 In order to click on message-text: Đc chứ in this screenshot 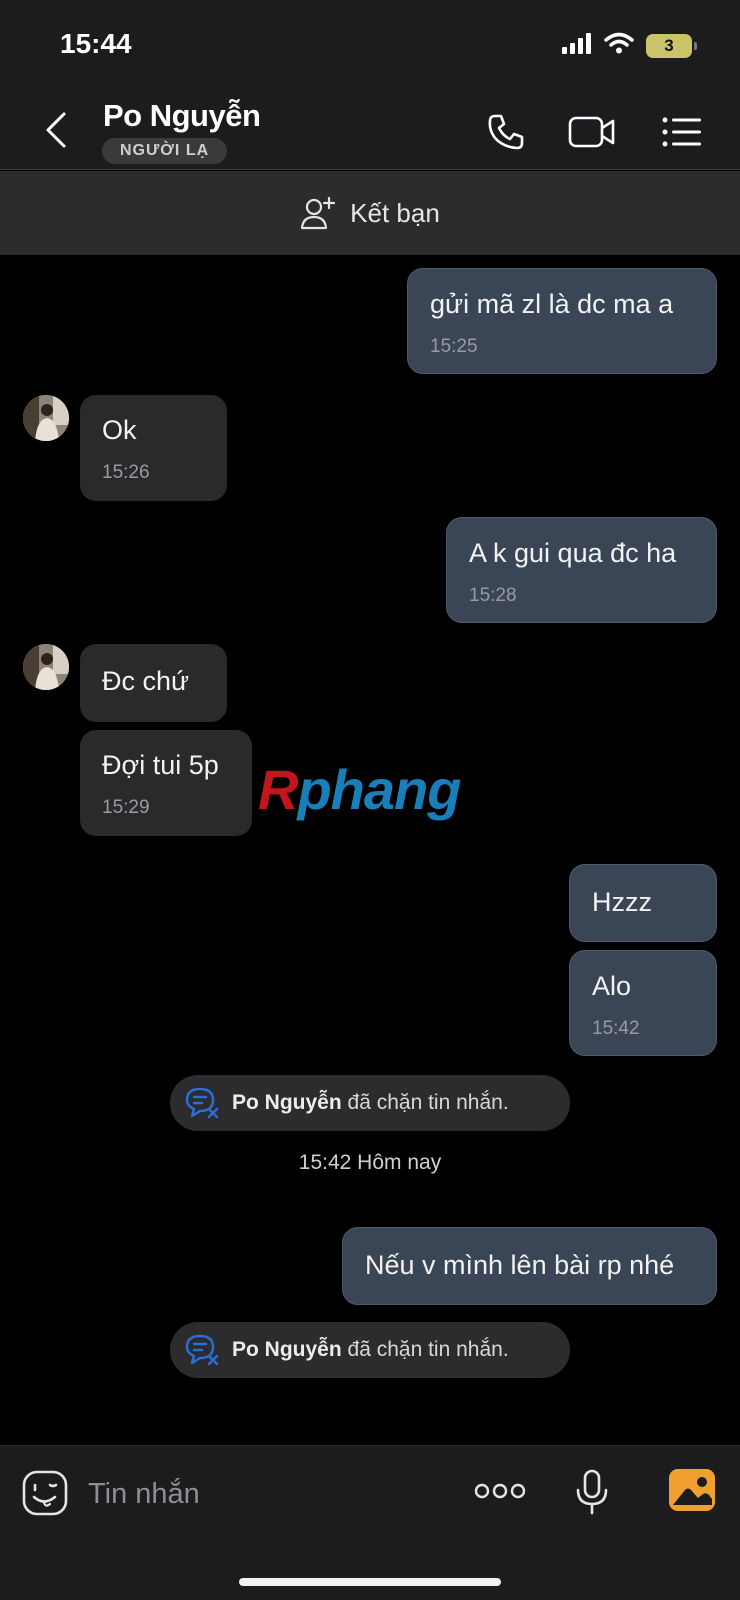, I will do `click(146, 681)`.